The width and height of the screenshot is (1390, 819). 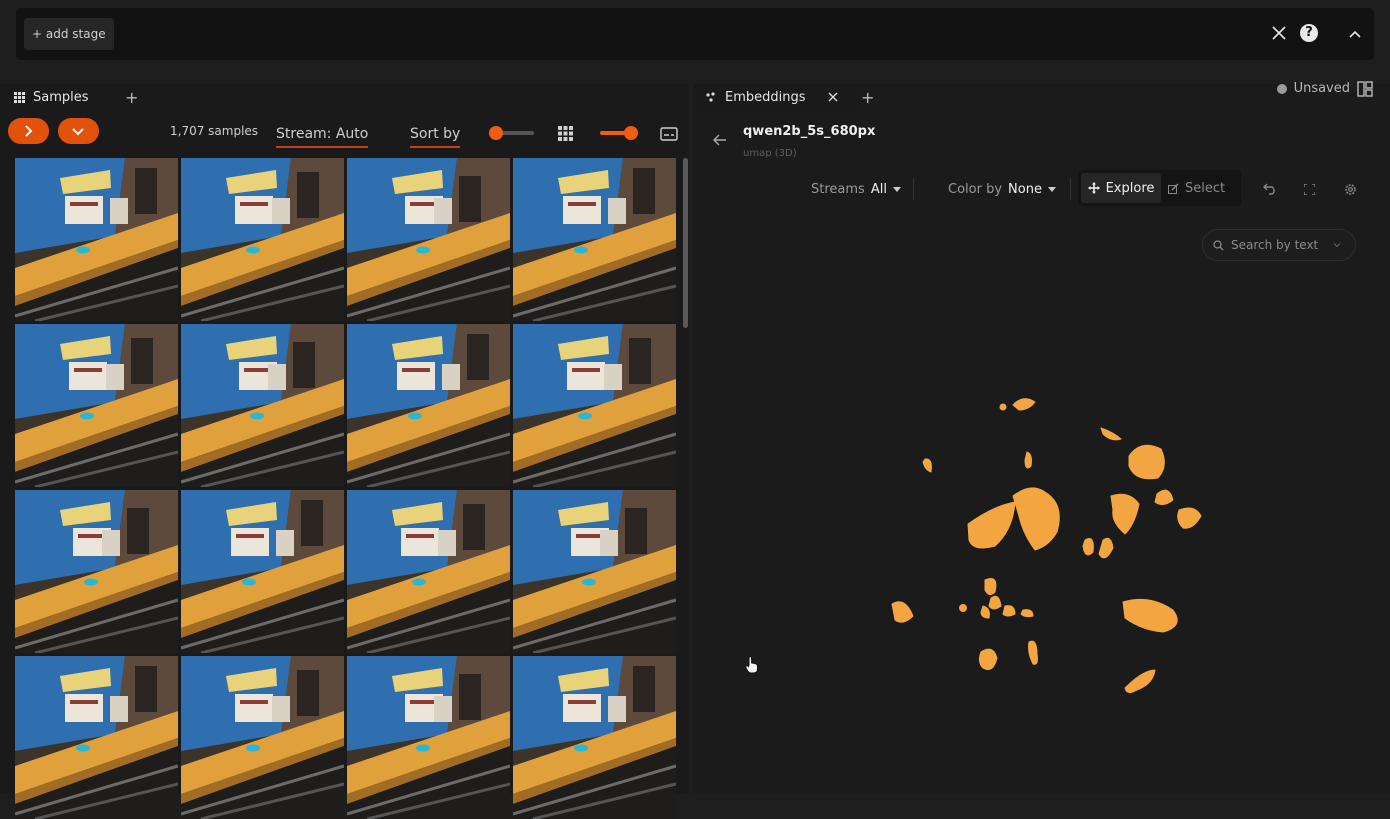 What do you see at coordinates (322, 137) in the screenshot?
I see `stream-selector: Stream: Auto` at bounding box center [322, 137].